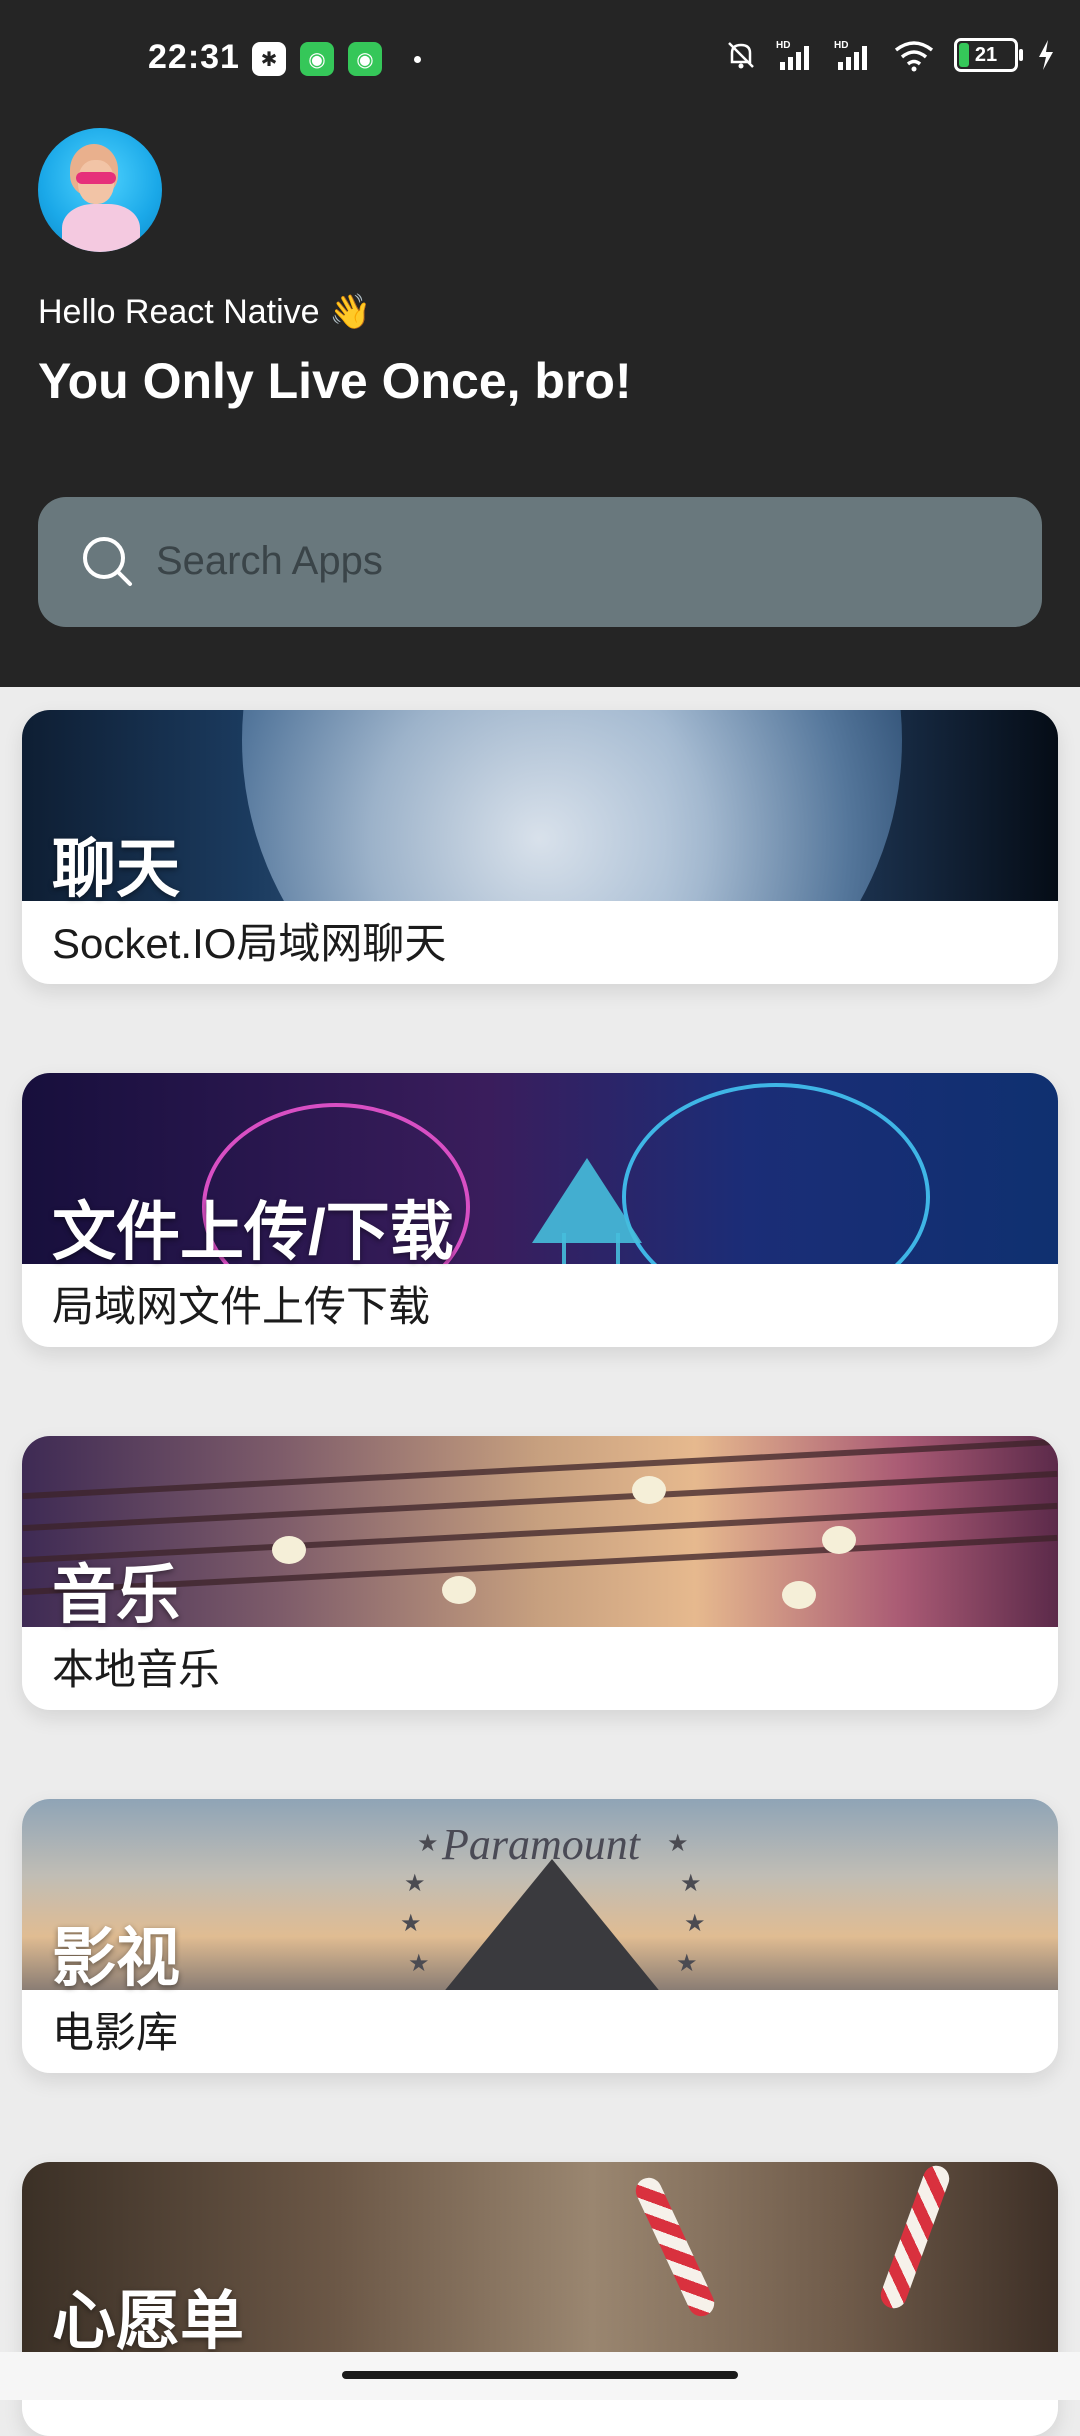 This screenshot has width=1080, height=2436. What do you see at coordinates (365, 59) in the screenshot?
I see `android-app-icon-2: ◉` at bounding box center [365, 59].